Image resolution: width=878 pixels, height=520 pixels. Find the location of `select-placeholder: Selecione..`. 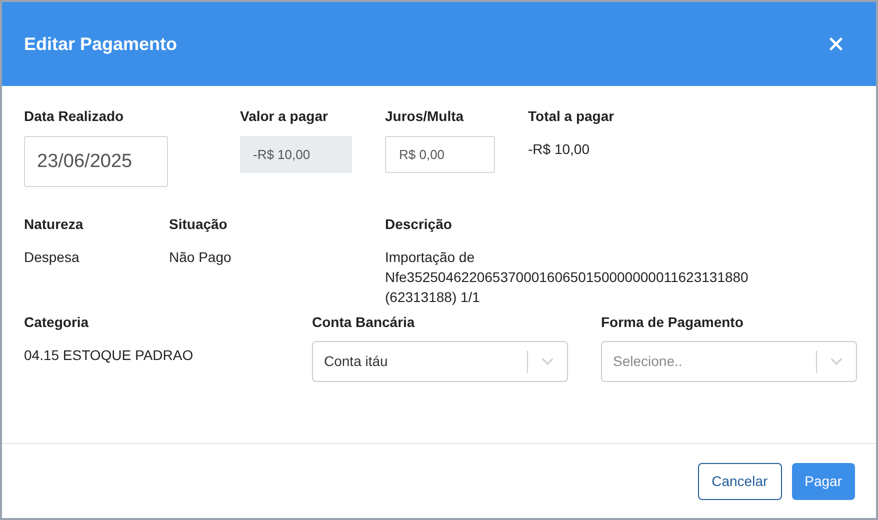

select-placeholder: Selecione.. is located at coordinates (648, 361).